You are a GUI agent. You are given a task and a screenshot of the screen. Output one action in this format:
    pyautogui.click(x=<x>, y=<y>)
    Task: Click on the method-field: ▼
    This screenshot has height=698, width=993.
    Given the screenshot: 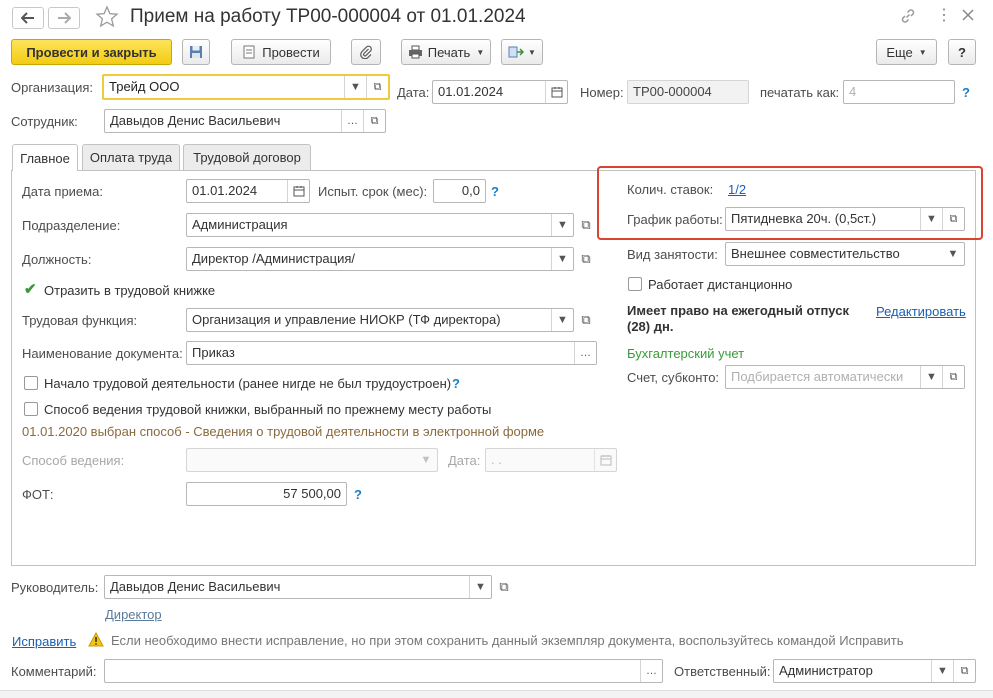 What is the action you would take?
    pyautogui.click(x=312, y=460)
    